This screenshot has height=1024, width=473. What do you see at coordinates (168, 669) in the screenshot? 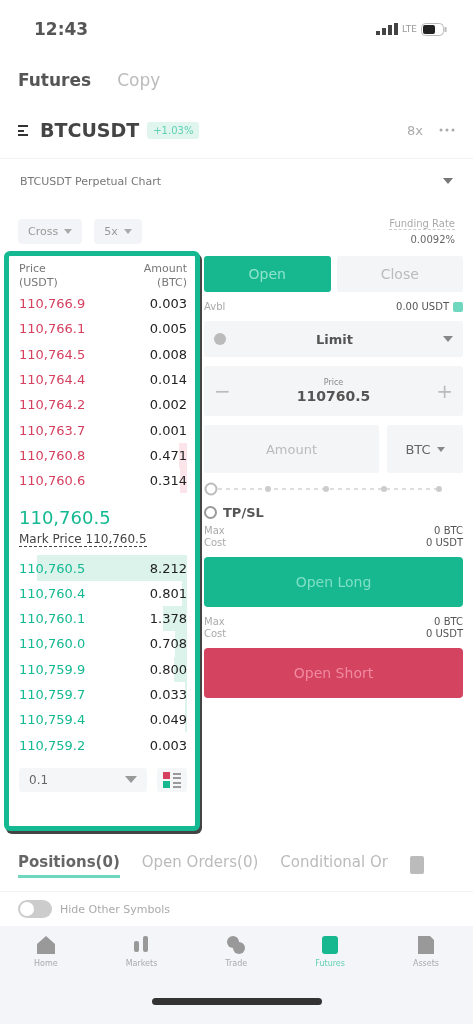
I see `bid-amount: 0.800` at bounding box center [168, 669].